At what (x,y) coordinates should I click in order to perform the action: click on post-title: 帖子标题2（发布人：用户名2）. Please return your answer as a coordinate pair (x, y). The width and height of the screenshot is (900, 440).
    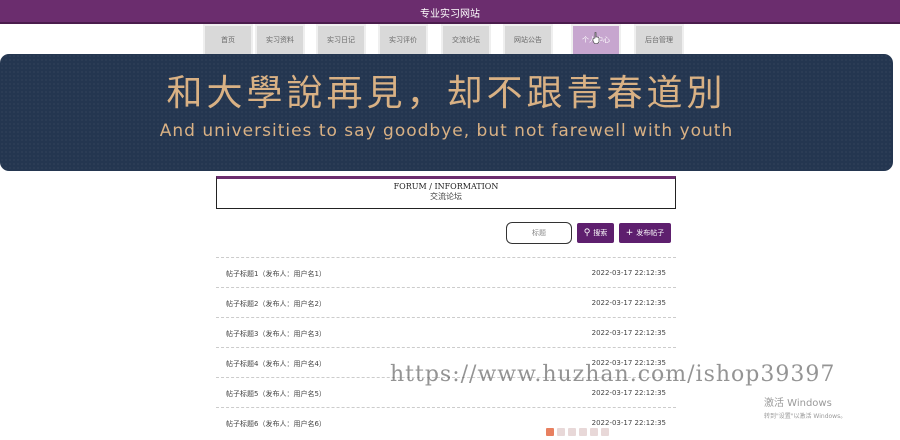
    Looking at the image, I should click on (276, 304).